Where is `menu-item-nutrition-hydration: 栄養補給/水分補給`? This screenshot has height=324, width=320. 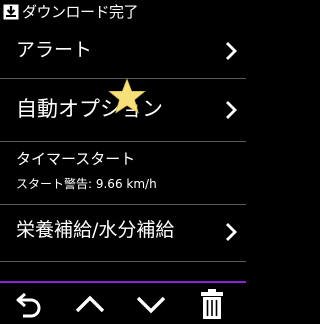
menu-item-nutrition-hydration: 栄養補給/水分補給 is located at coordinates (123, 233).